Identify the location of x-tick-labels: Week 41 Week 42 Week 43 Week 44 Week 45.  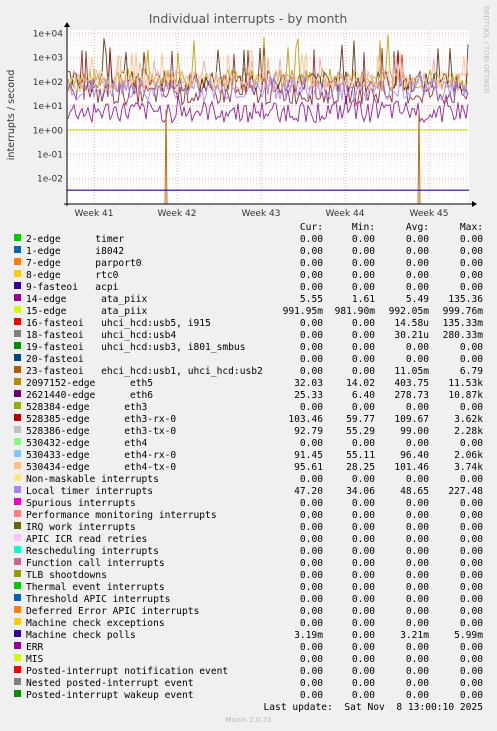
(262, 214).